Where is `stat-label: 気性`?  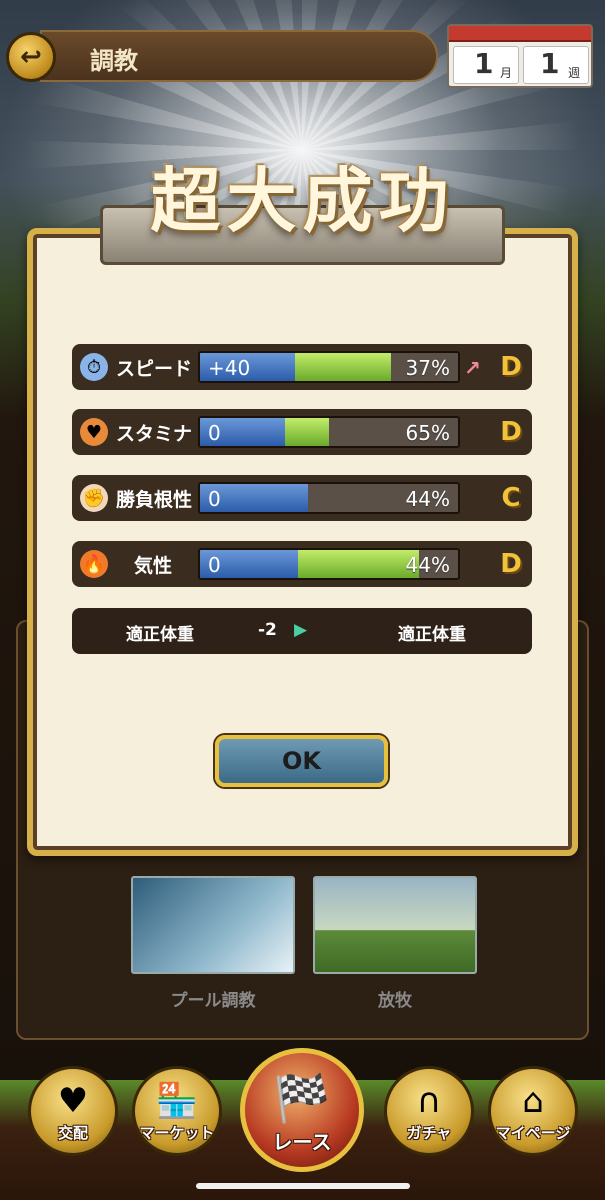
stat-label: 気性 is located at coordinates (153, 566).